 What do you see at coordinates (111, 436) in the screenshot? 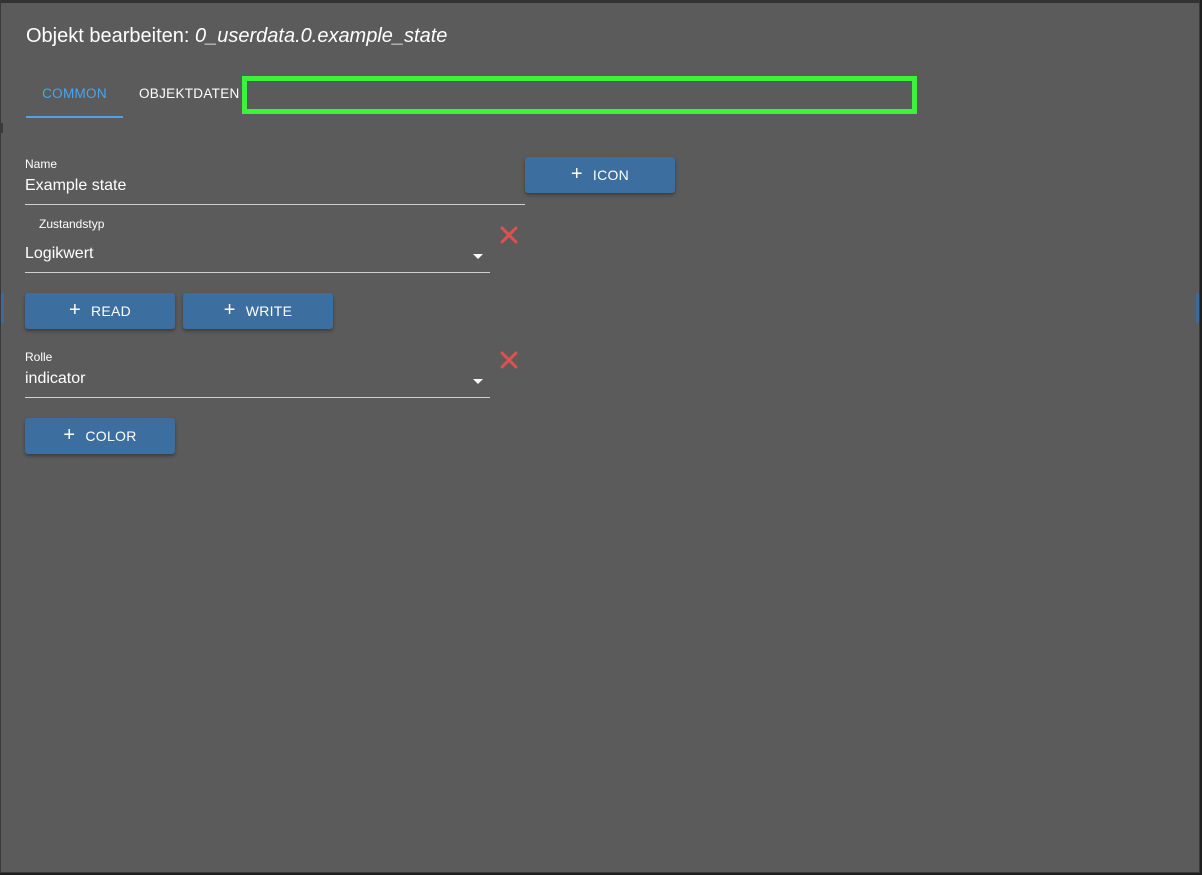
I see `add-color-button-label: COLOR` at bounding box center [111, 436].